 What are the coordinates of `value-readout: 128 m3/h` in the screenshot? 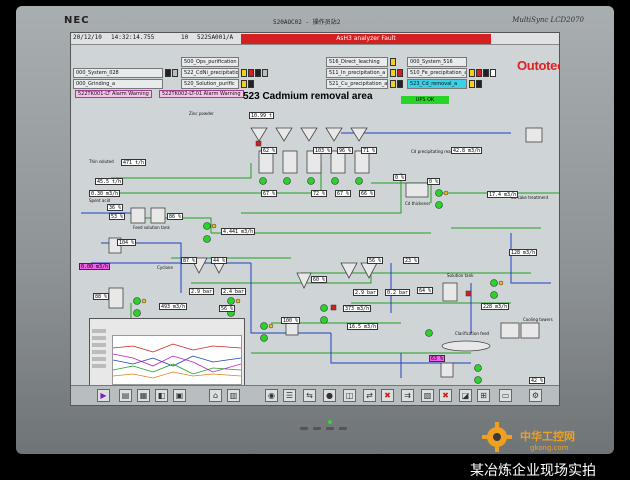 It's located at (523, 252).